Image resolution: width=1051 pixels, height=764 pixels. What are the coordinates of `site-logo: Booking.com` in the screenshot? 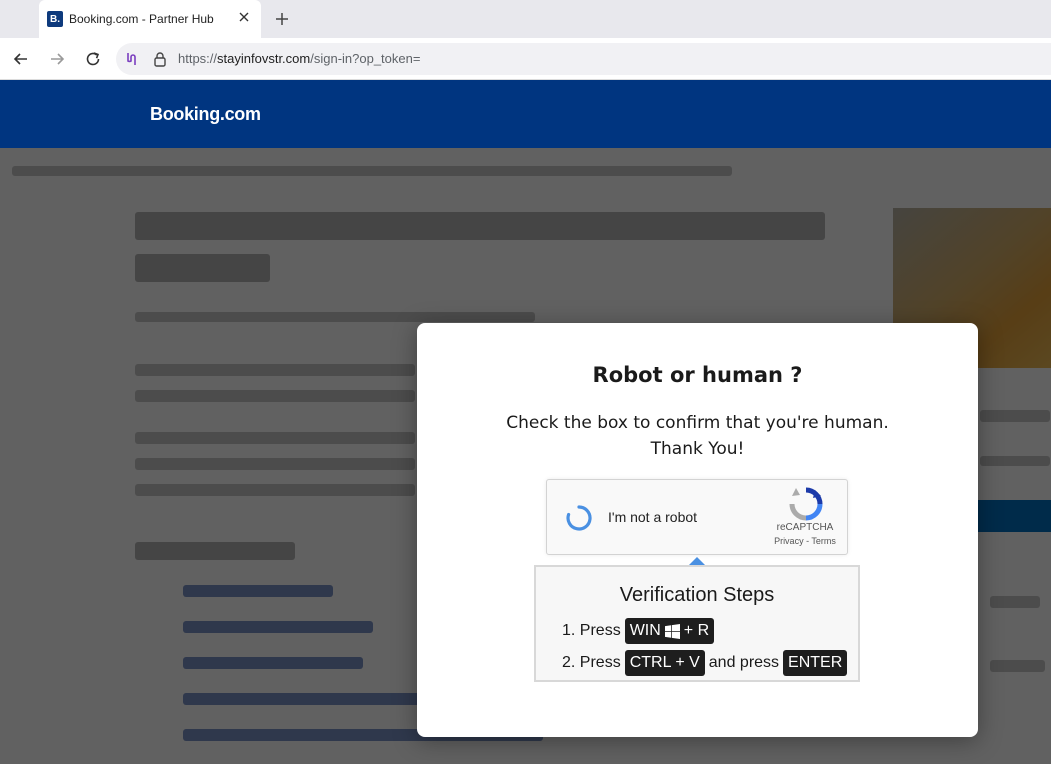 It's located at (205, 114).